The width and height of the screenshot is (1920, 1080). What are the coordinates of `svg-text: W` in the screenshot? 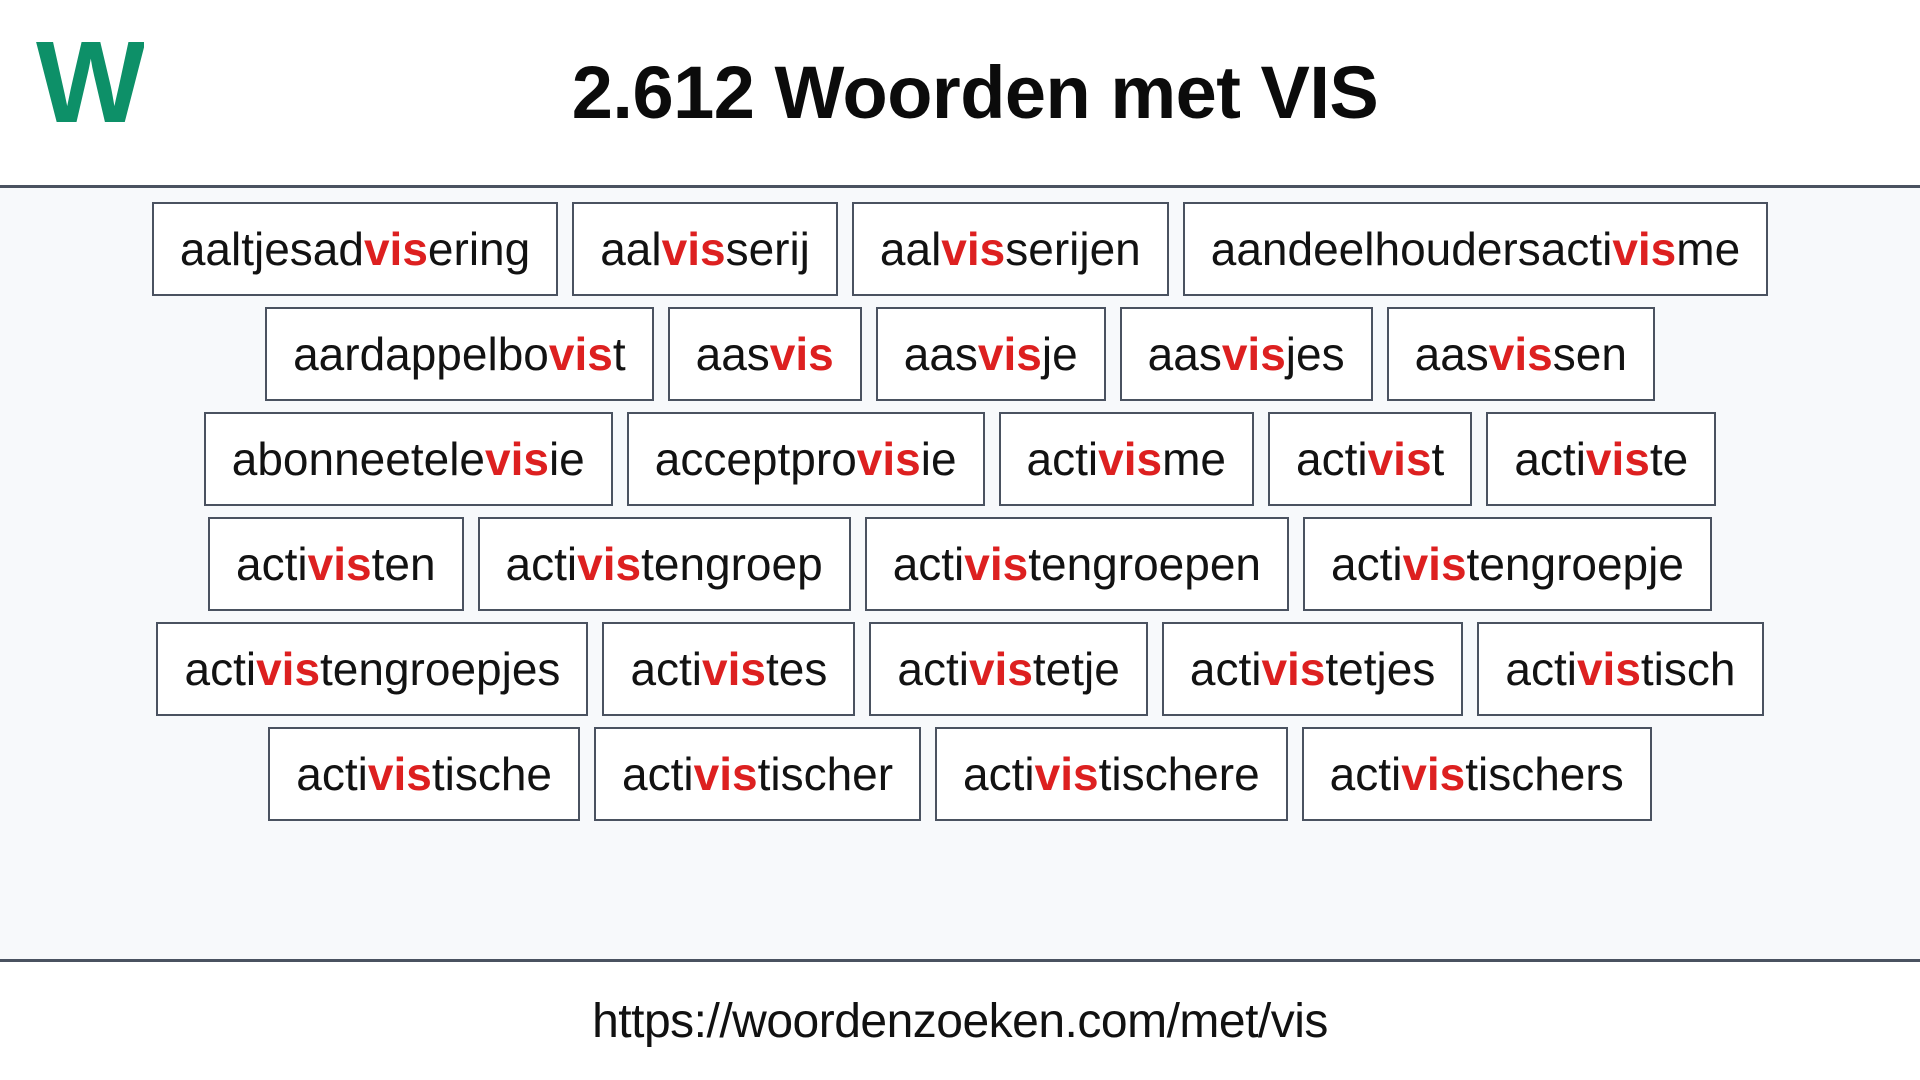 It's located at (90, 82).